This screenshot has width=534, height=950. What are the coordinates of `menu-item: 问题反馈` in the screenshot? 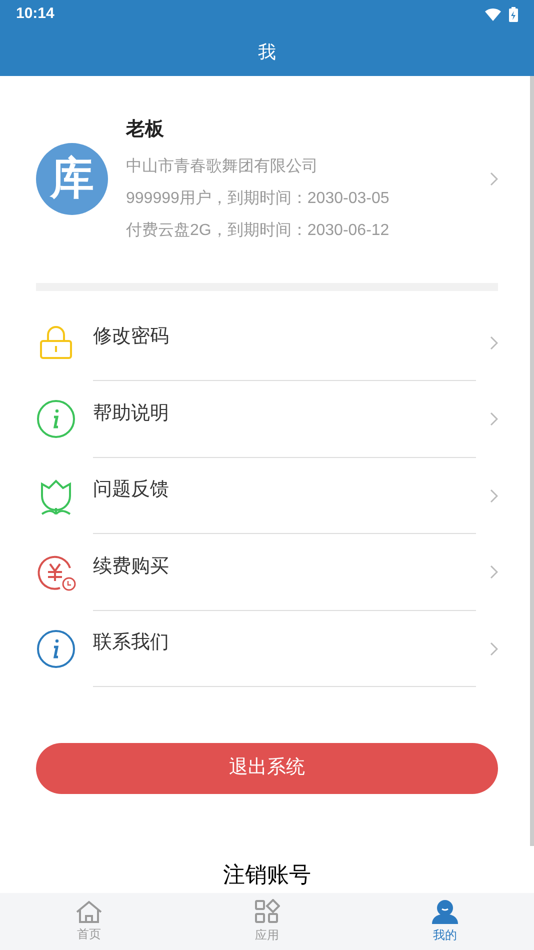 It's located at (267, 496).